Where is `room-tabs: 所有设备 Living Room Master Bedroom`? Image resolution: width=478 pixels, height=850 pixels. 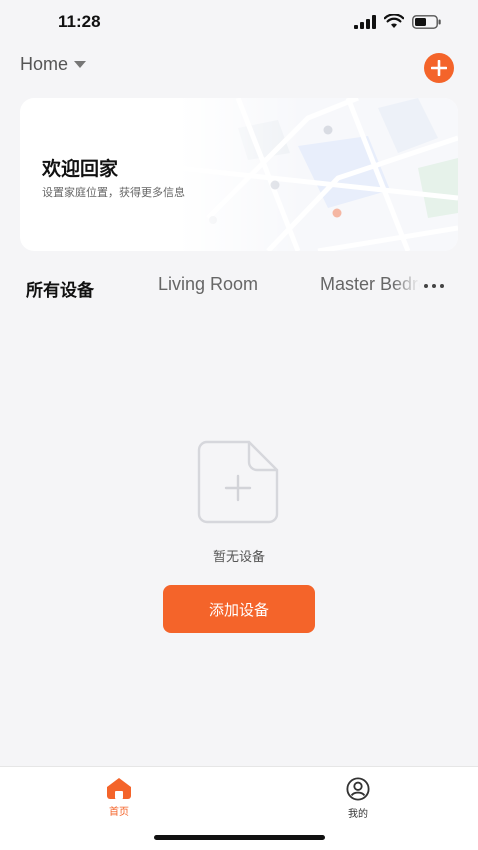
room-tabs: 所有设备 Living Room Master Bedroom is located at coordinates (239, 287).